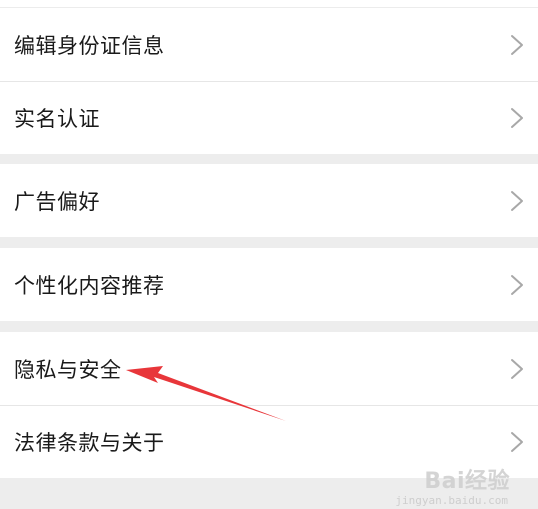 Image resolution: width=538 pixels, height=509 pixels. What do you see at coordinates (269, 44) in the screenshot?
I see `row-edit-id-info: 编辑身份证信息` at bounding box center [269, 44].